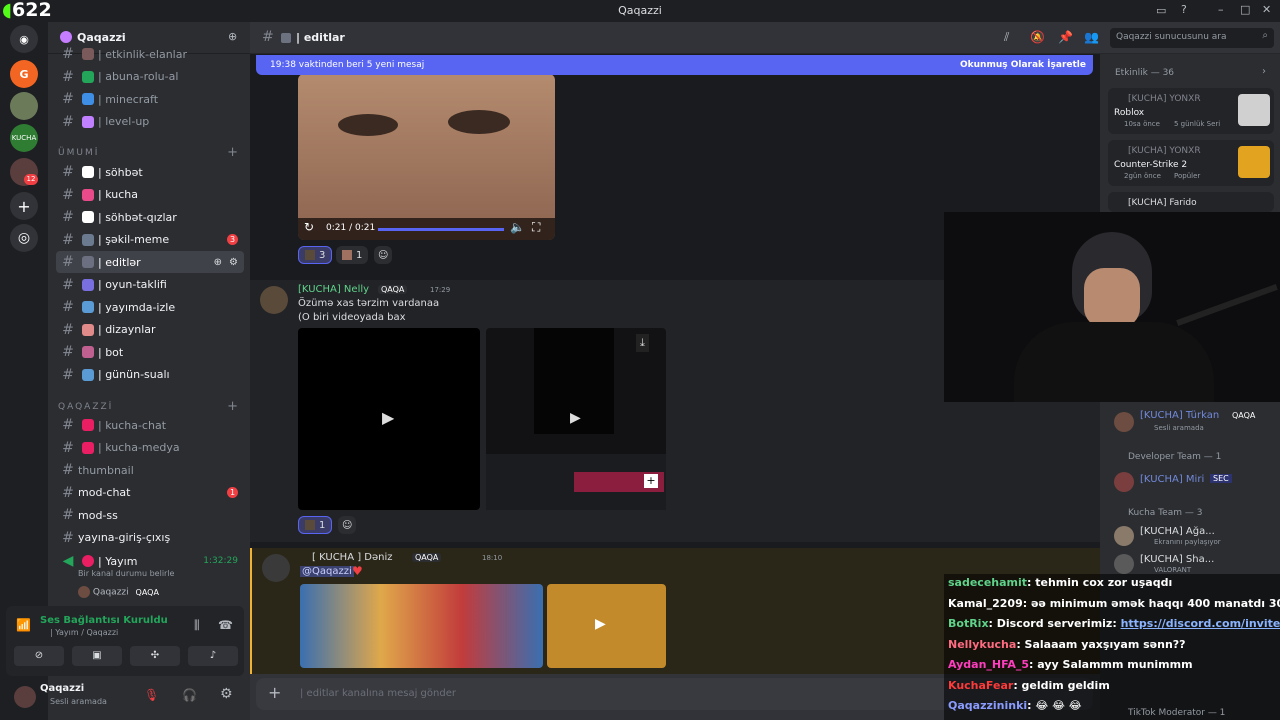  I want to click on category-qaqazzi: QAQAZZİ, so click(85, 407).